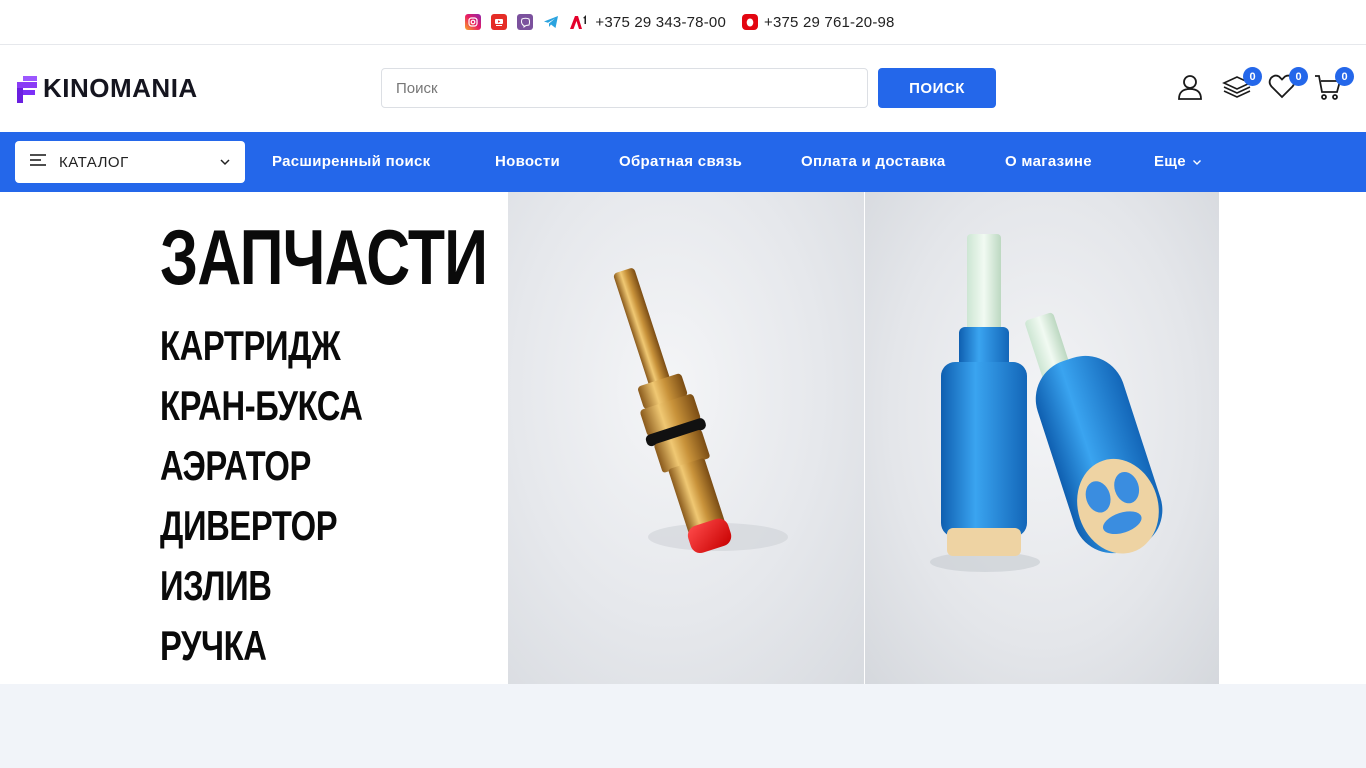 The height and width of the screenshot is (768, 1366). Describe the element at coordinates (250, 345) in the screenshot. I see `banner-item: КАРТРИДЖ` at that location.